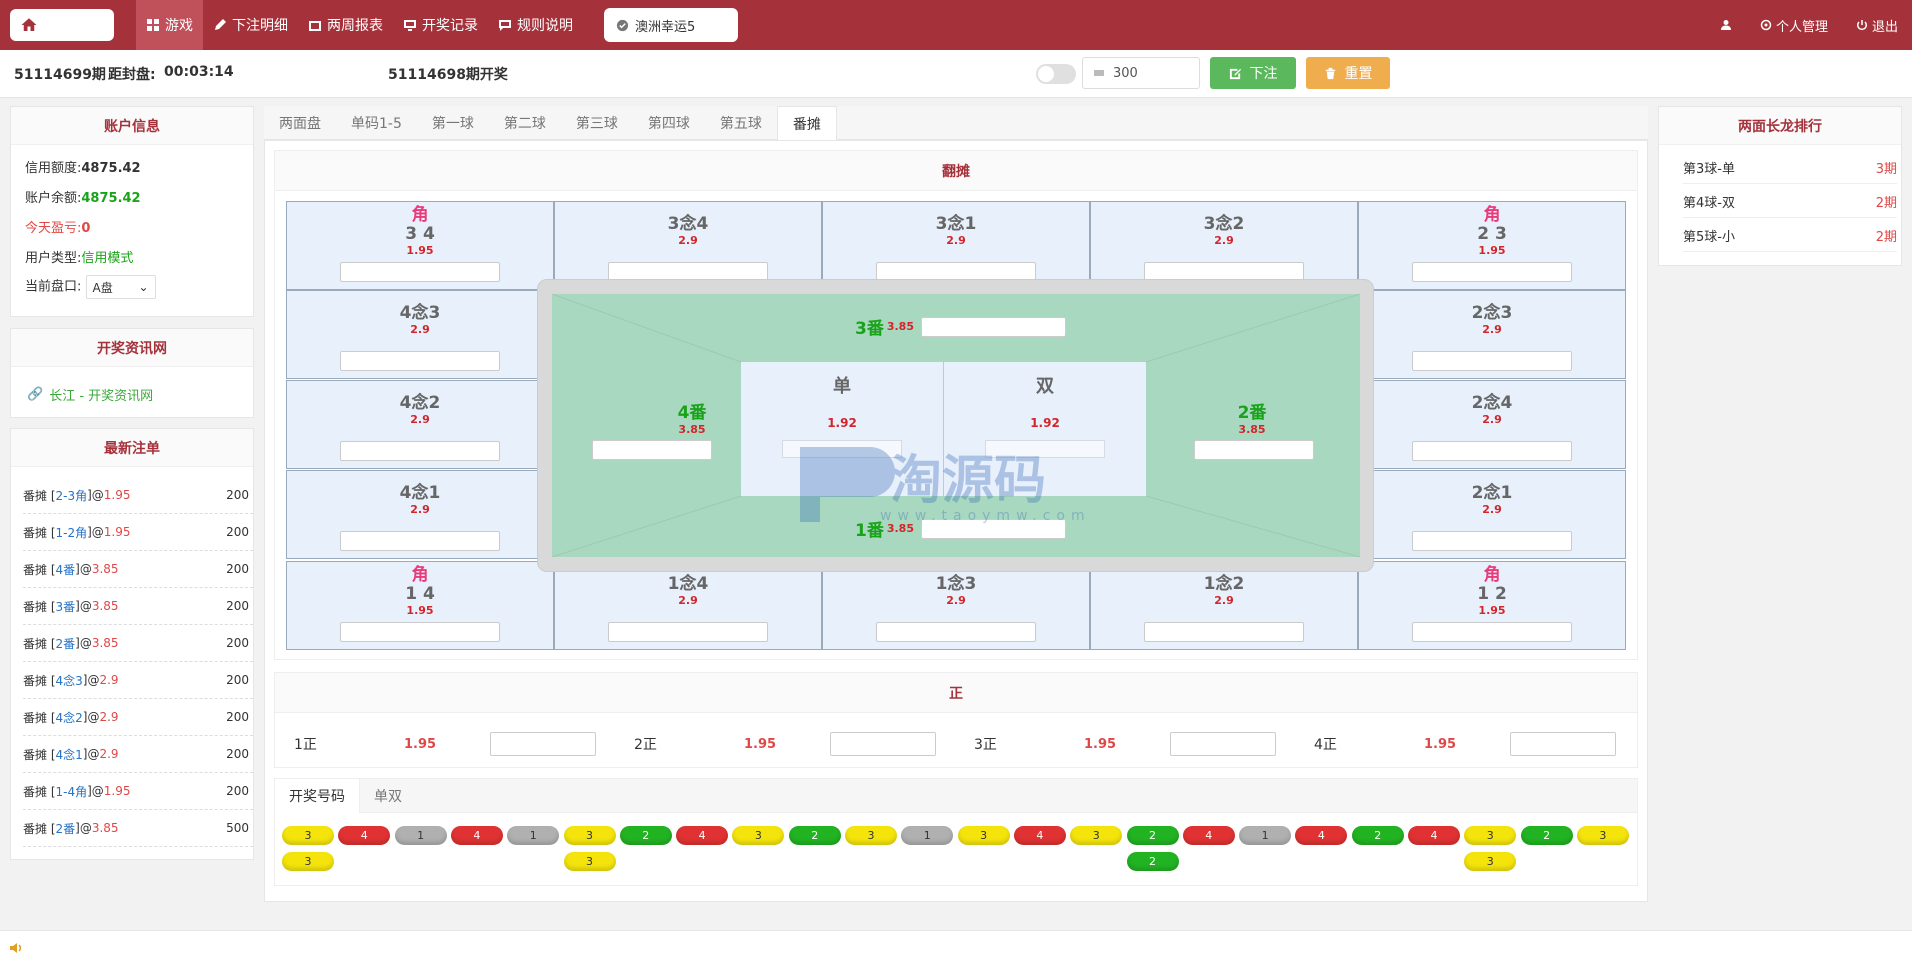 The image size is (1912, 966). I want to click on fantan-cell: 1念3 2.9, so click(956, 605).